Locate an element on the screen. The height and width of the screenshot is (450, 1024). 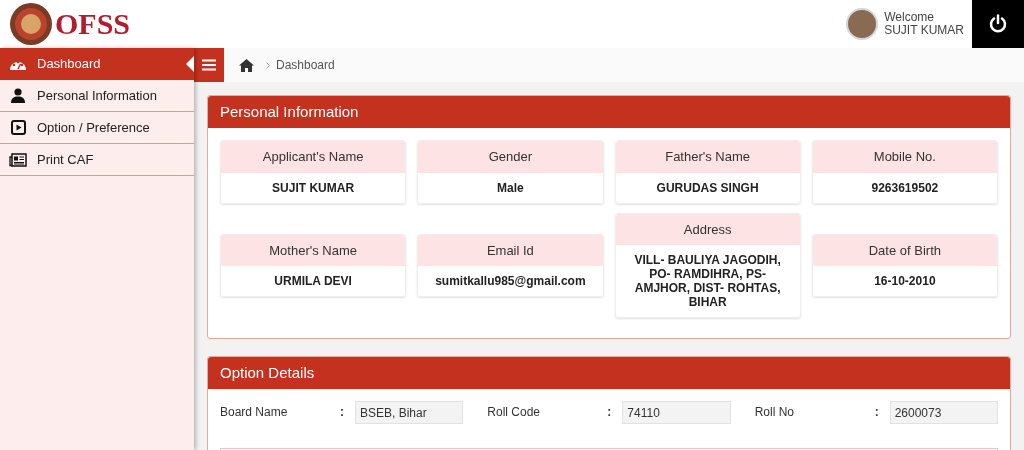
sidebar-item: Print CAF is located at coordinates (97, 160).